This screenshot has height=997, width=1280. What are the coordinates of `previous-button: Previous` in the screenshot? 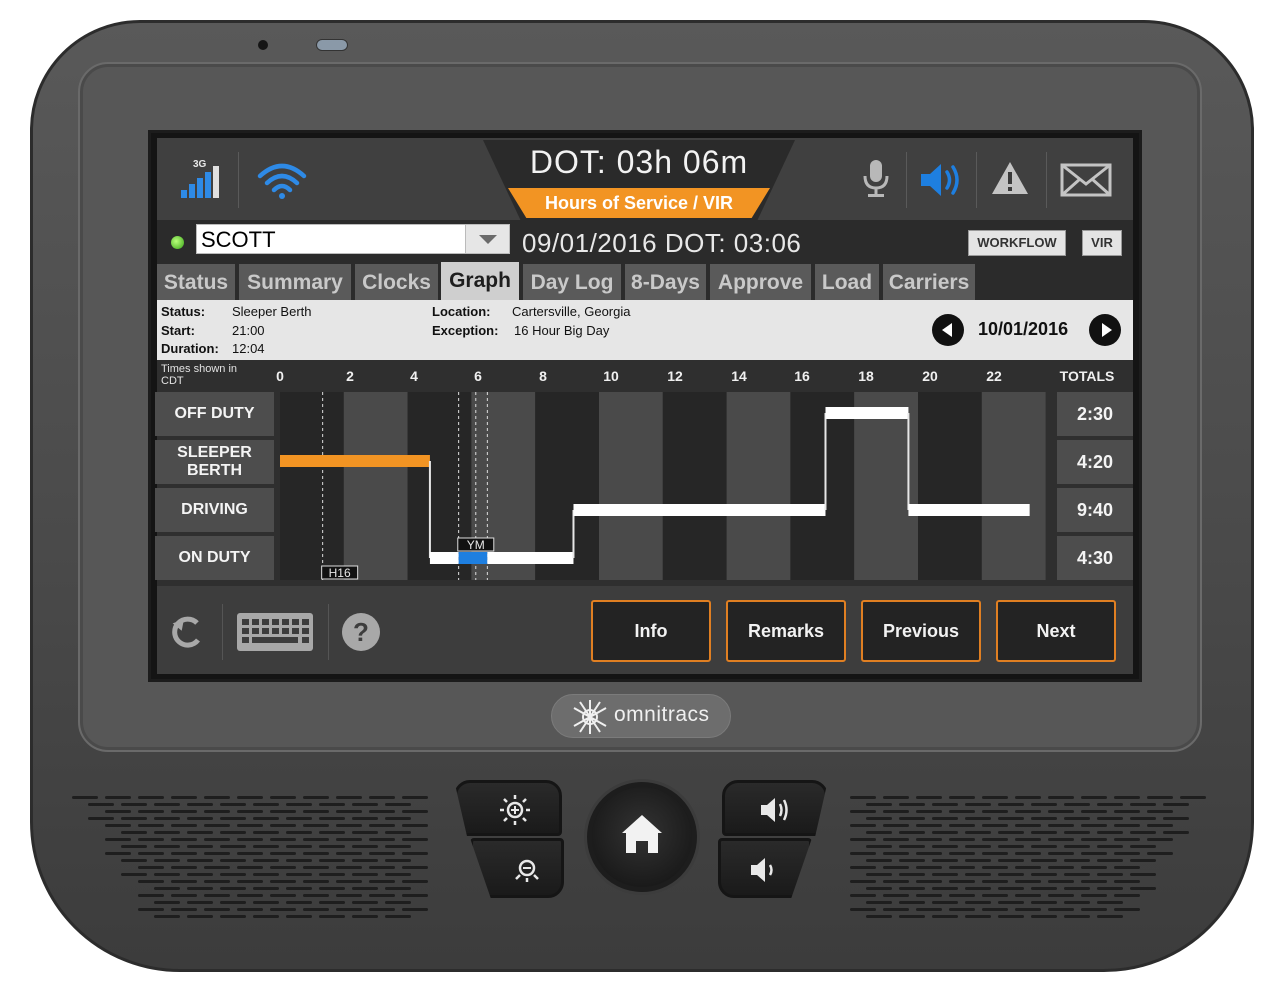 It's located at (921, 631).